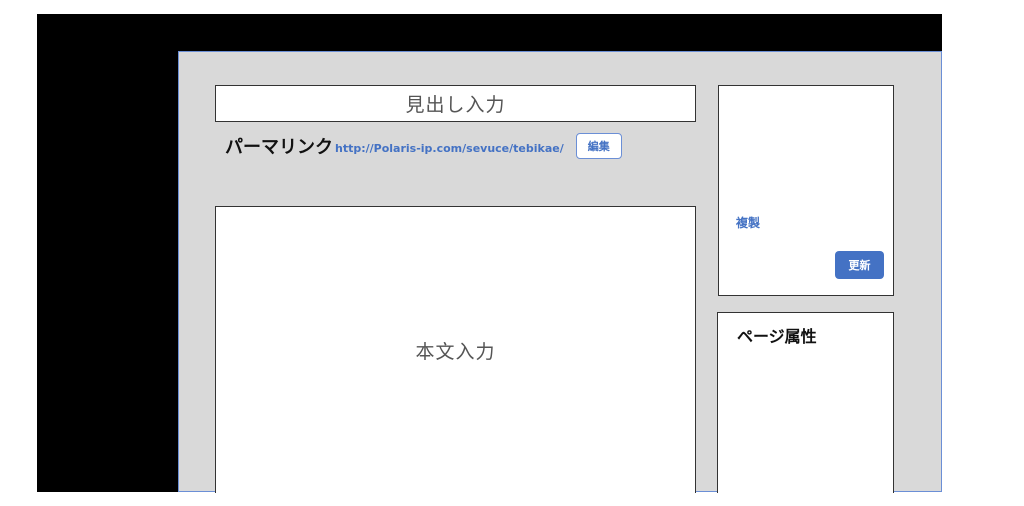  I want to click on page-attributes-box: ページ属性, so click(805, 402).